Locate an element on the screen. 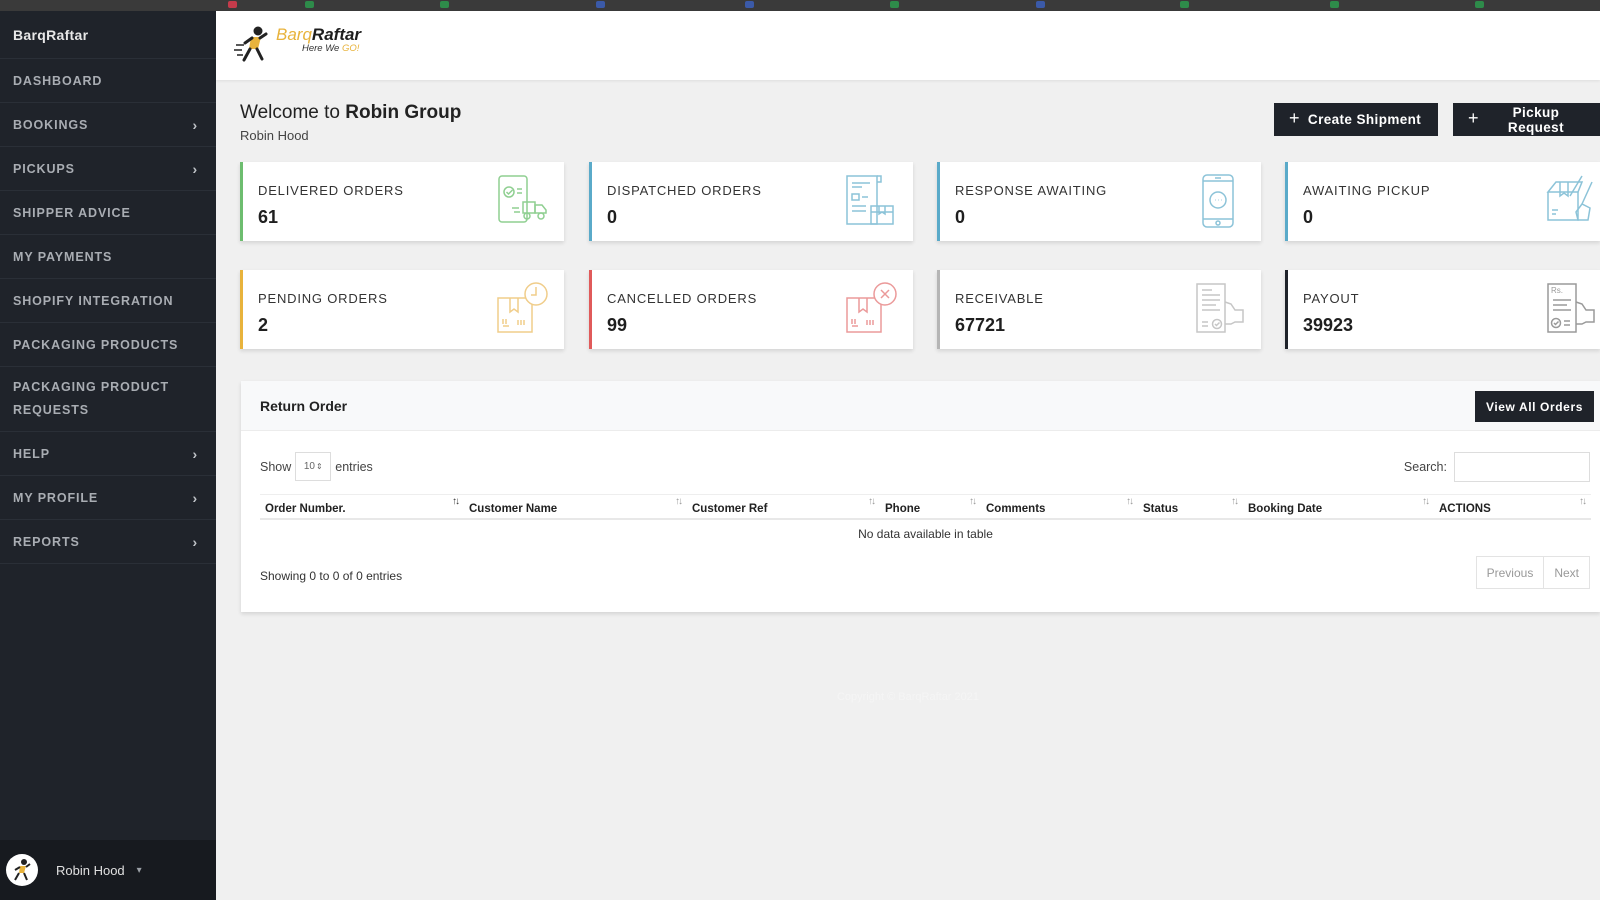 Image resolution: width=1600 pixels, height=900 pixels. column-label: Booking Date is located at coordinates (1285, 509).